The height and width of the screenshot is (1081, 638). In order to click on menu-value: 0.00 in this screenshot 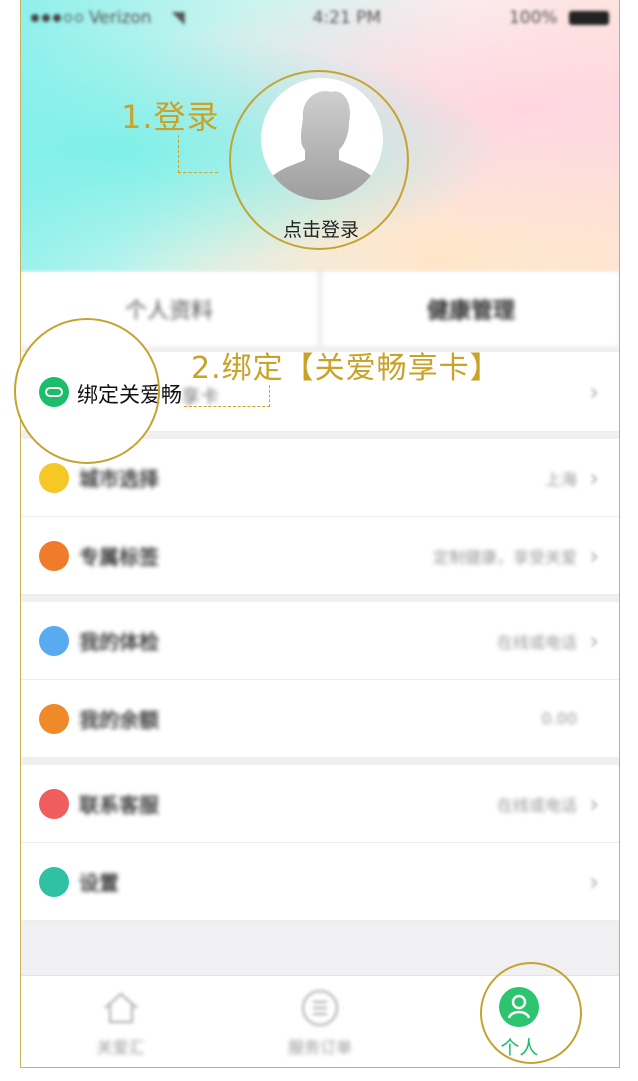, I will do `click(559, 718)`.